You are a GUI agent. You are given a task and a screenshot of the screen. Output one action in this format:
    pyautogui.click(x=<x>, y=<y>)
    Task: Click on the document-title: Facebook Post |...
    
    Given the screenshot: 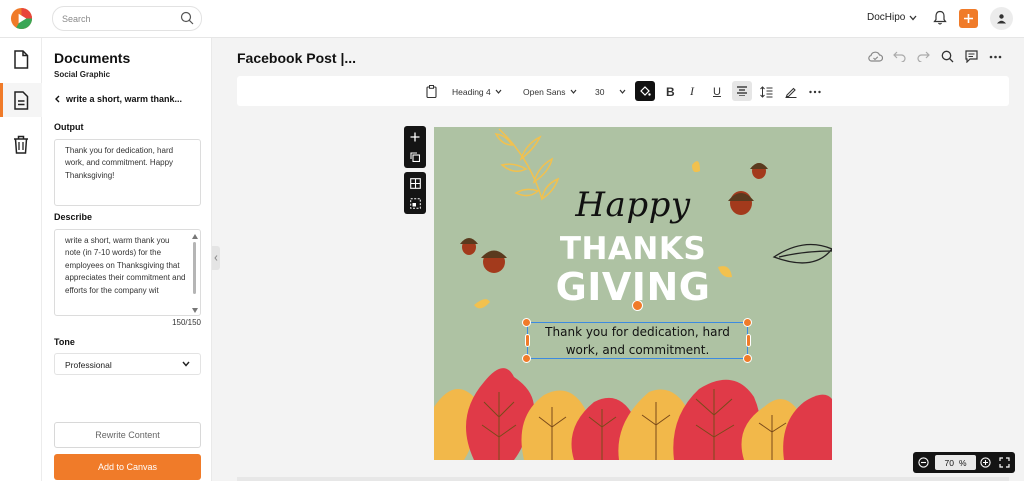 What is the action you would take?
    pyautogui.click(x=296, y=58)
    